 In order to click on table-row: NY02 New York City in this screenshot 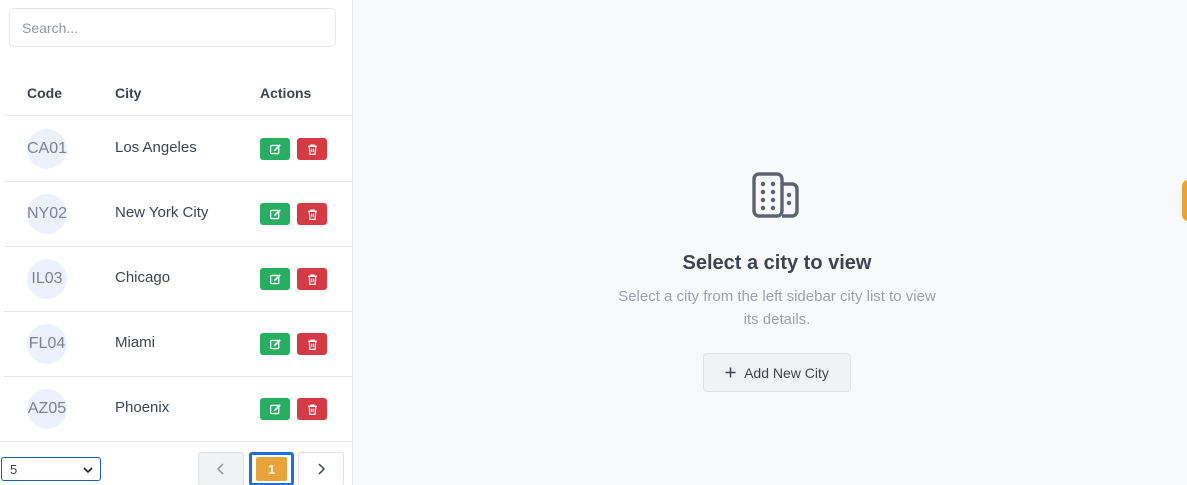, I will do `click(178, 214)`.